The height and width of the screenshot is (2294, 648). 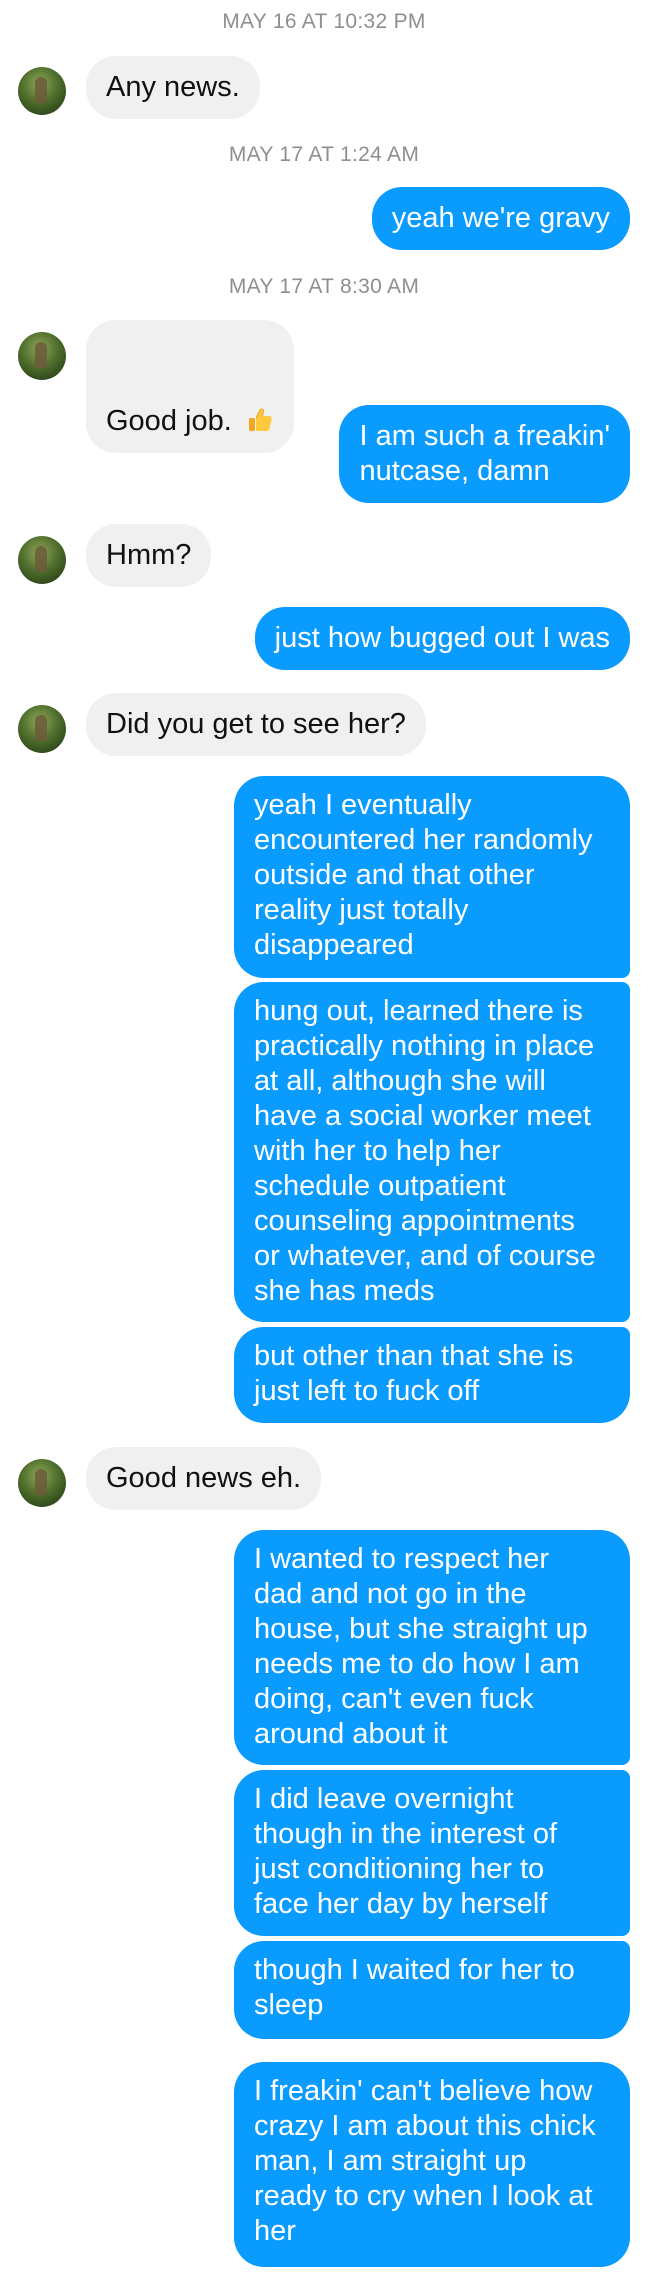 I want to click on timestamp: MAY 17 AT 1:24 AM, so click(x=324, y=154).